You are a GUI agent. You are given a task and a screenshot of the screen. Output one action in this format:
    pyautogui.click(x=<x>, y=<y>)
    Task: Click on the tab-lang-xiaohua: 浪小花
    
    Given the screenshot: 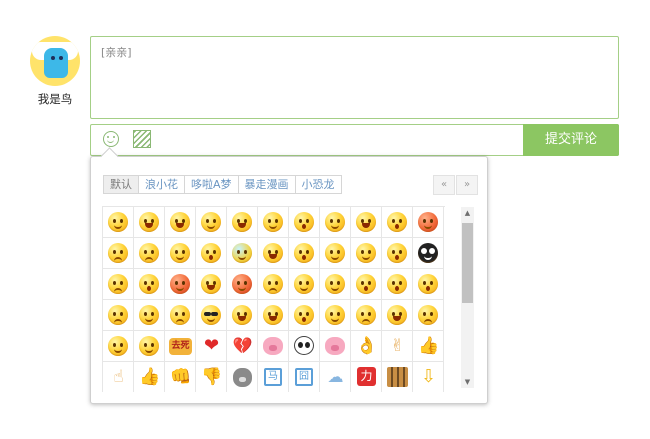 What is the action you would take?
    pyautogui.click(x=162, y=184)
    